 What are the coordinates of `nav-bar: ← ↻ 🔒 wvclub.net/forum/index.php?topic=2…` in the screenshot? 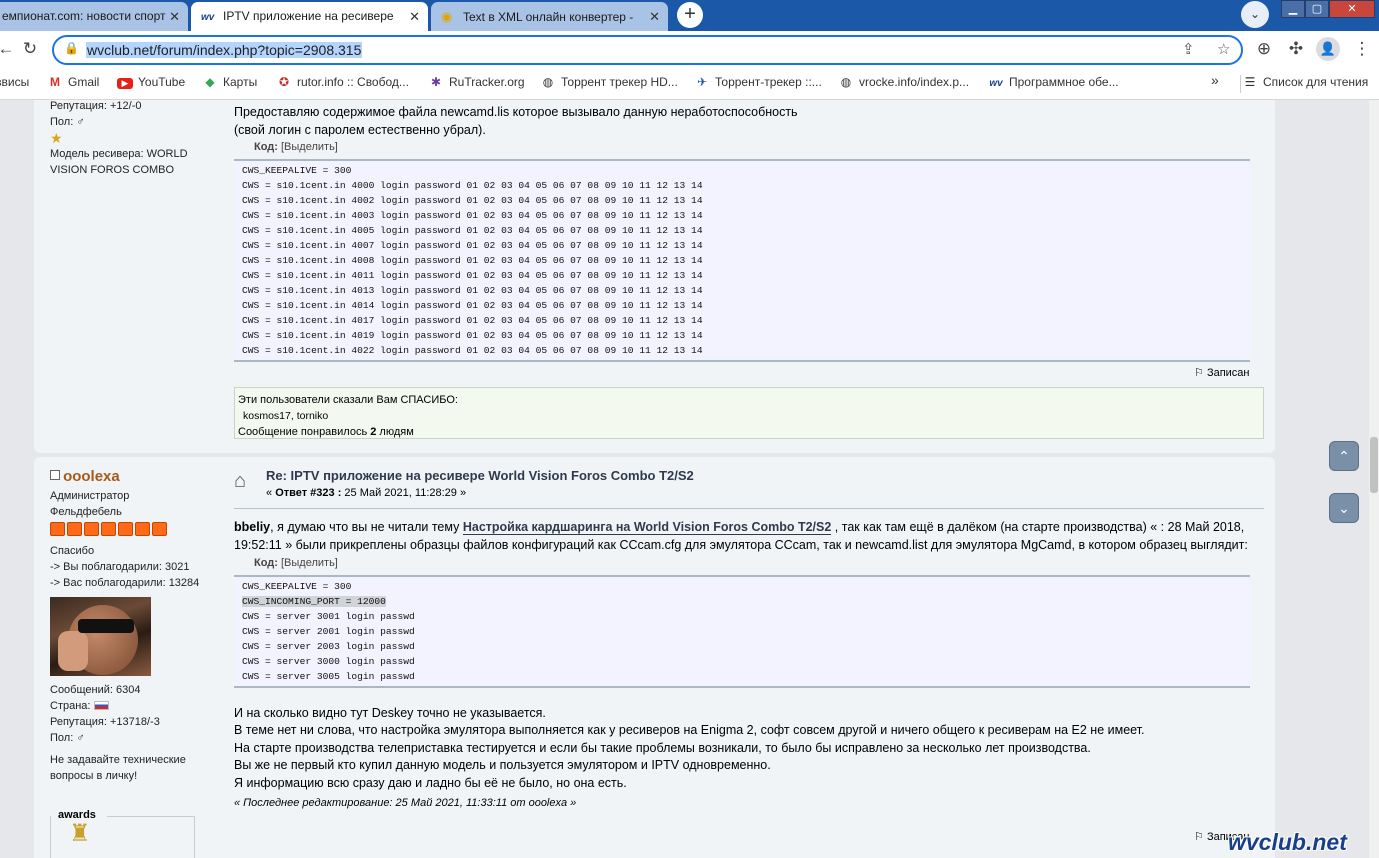 It's located at (689, 49).